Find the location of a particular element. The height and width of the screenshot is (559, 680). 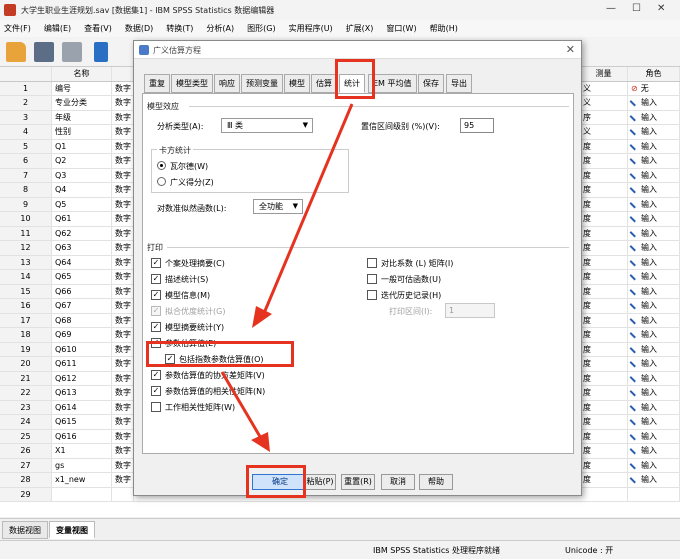

cb-general-estimable is located at coordinates (372, 279).